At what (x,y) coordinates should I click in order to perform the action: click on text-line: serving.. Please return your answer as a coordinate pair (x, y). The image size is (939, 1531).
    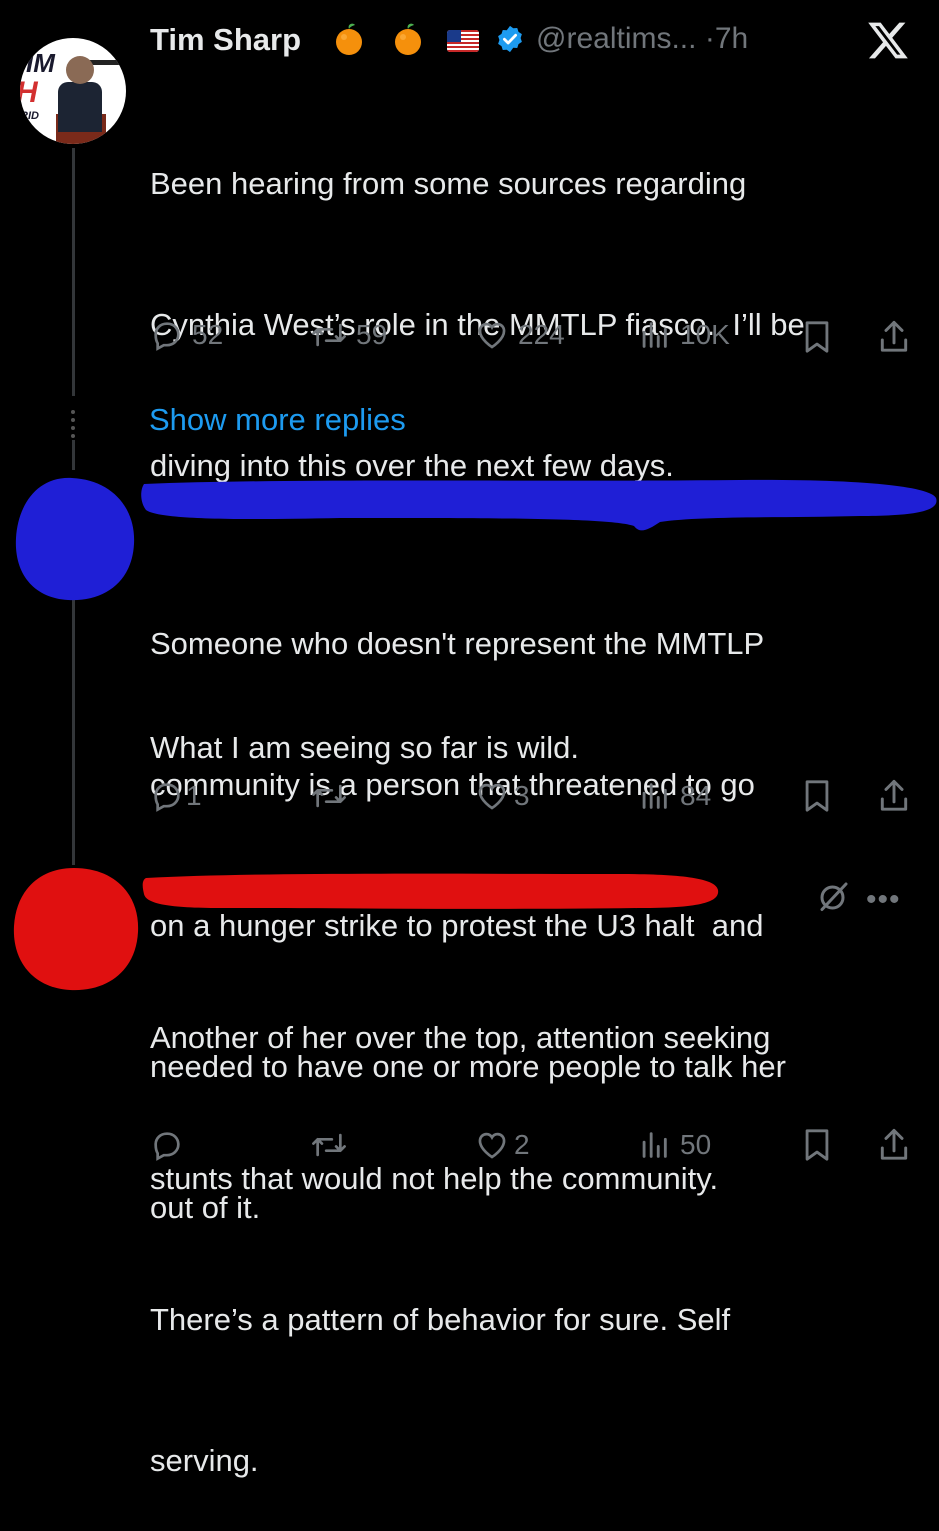
    Looking at the image, I should click on (204, 1460).